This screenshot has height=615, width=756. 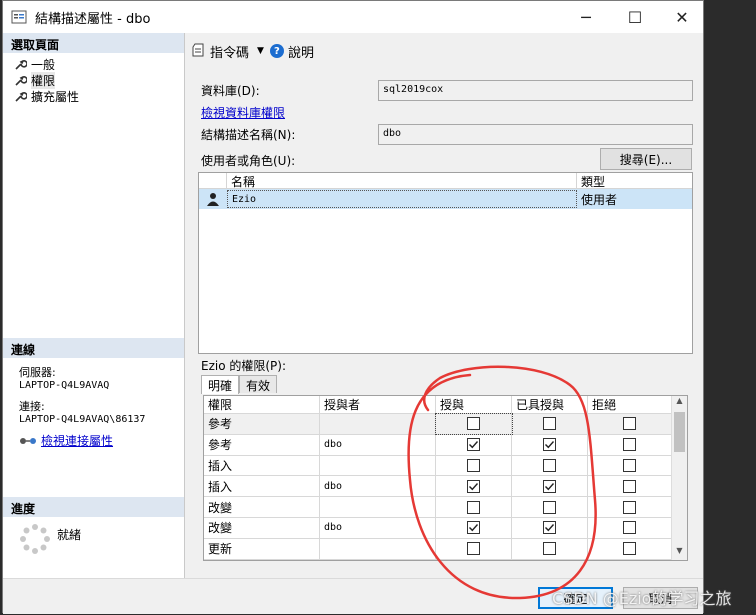 What do you see at coordinates (229, 51) in the screenshot?
I see `script-button: 指令碼` at bounding box center [229, 51].